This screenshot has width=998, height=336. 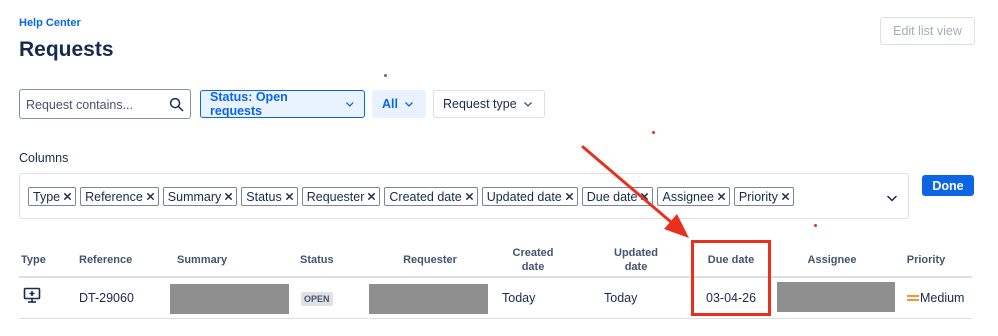 I want to click on column-header-assignee: Assignee, so click(x=832, y=260).